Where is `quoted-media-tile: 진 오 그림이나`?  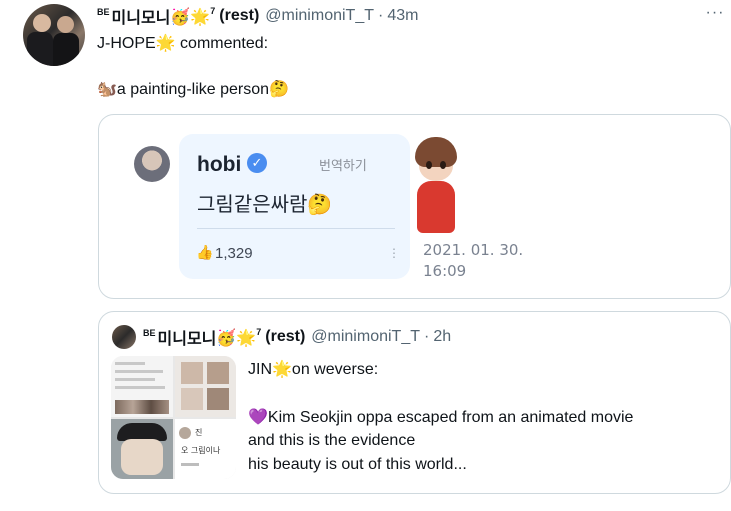
quoted-media-tile: 진 오 그림이나 is located at coordinates (205, 449).